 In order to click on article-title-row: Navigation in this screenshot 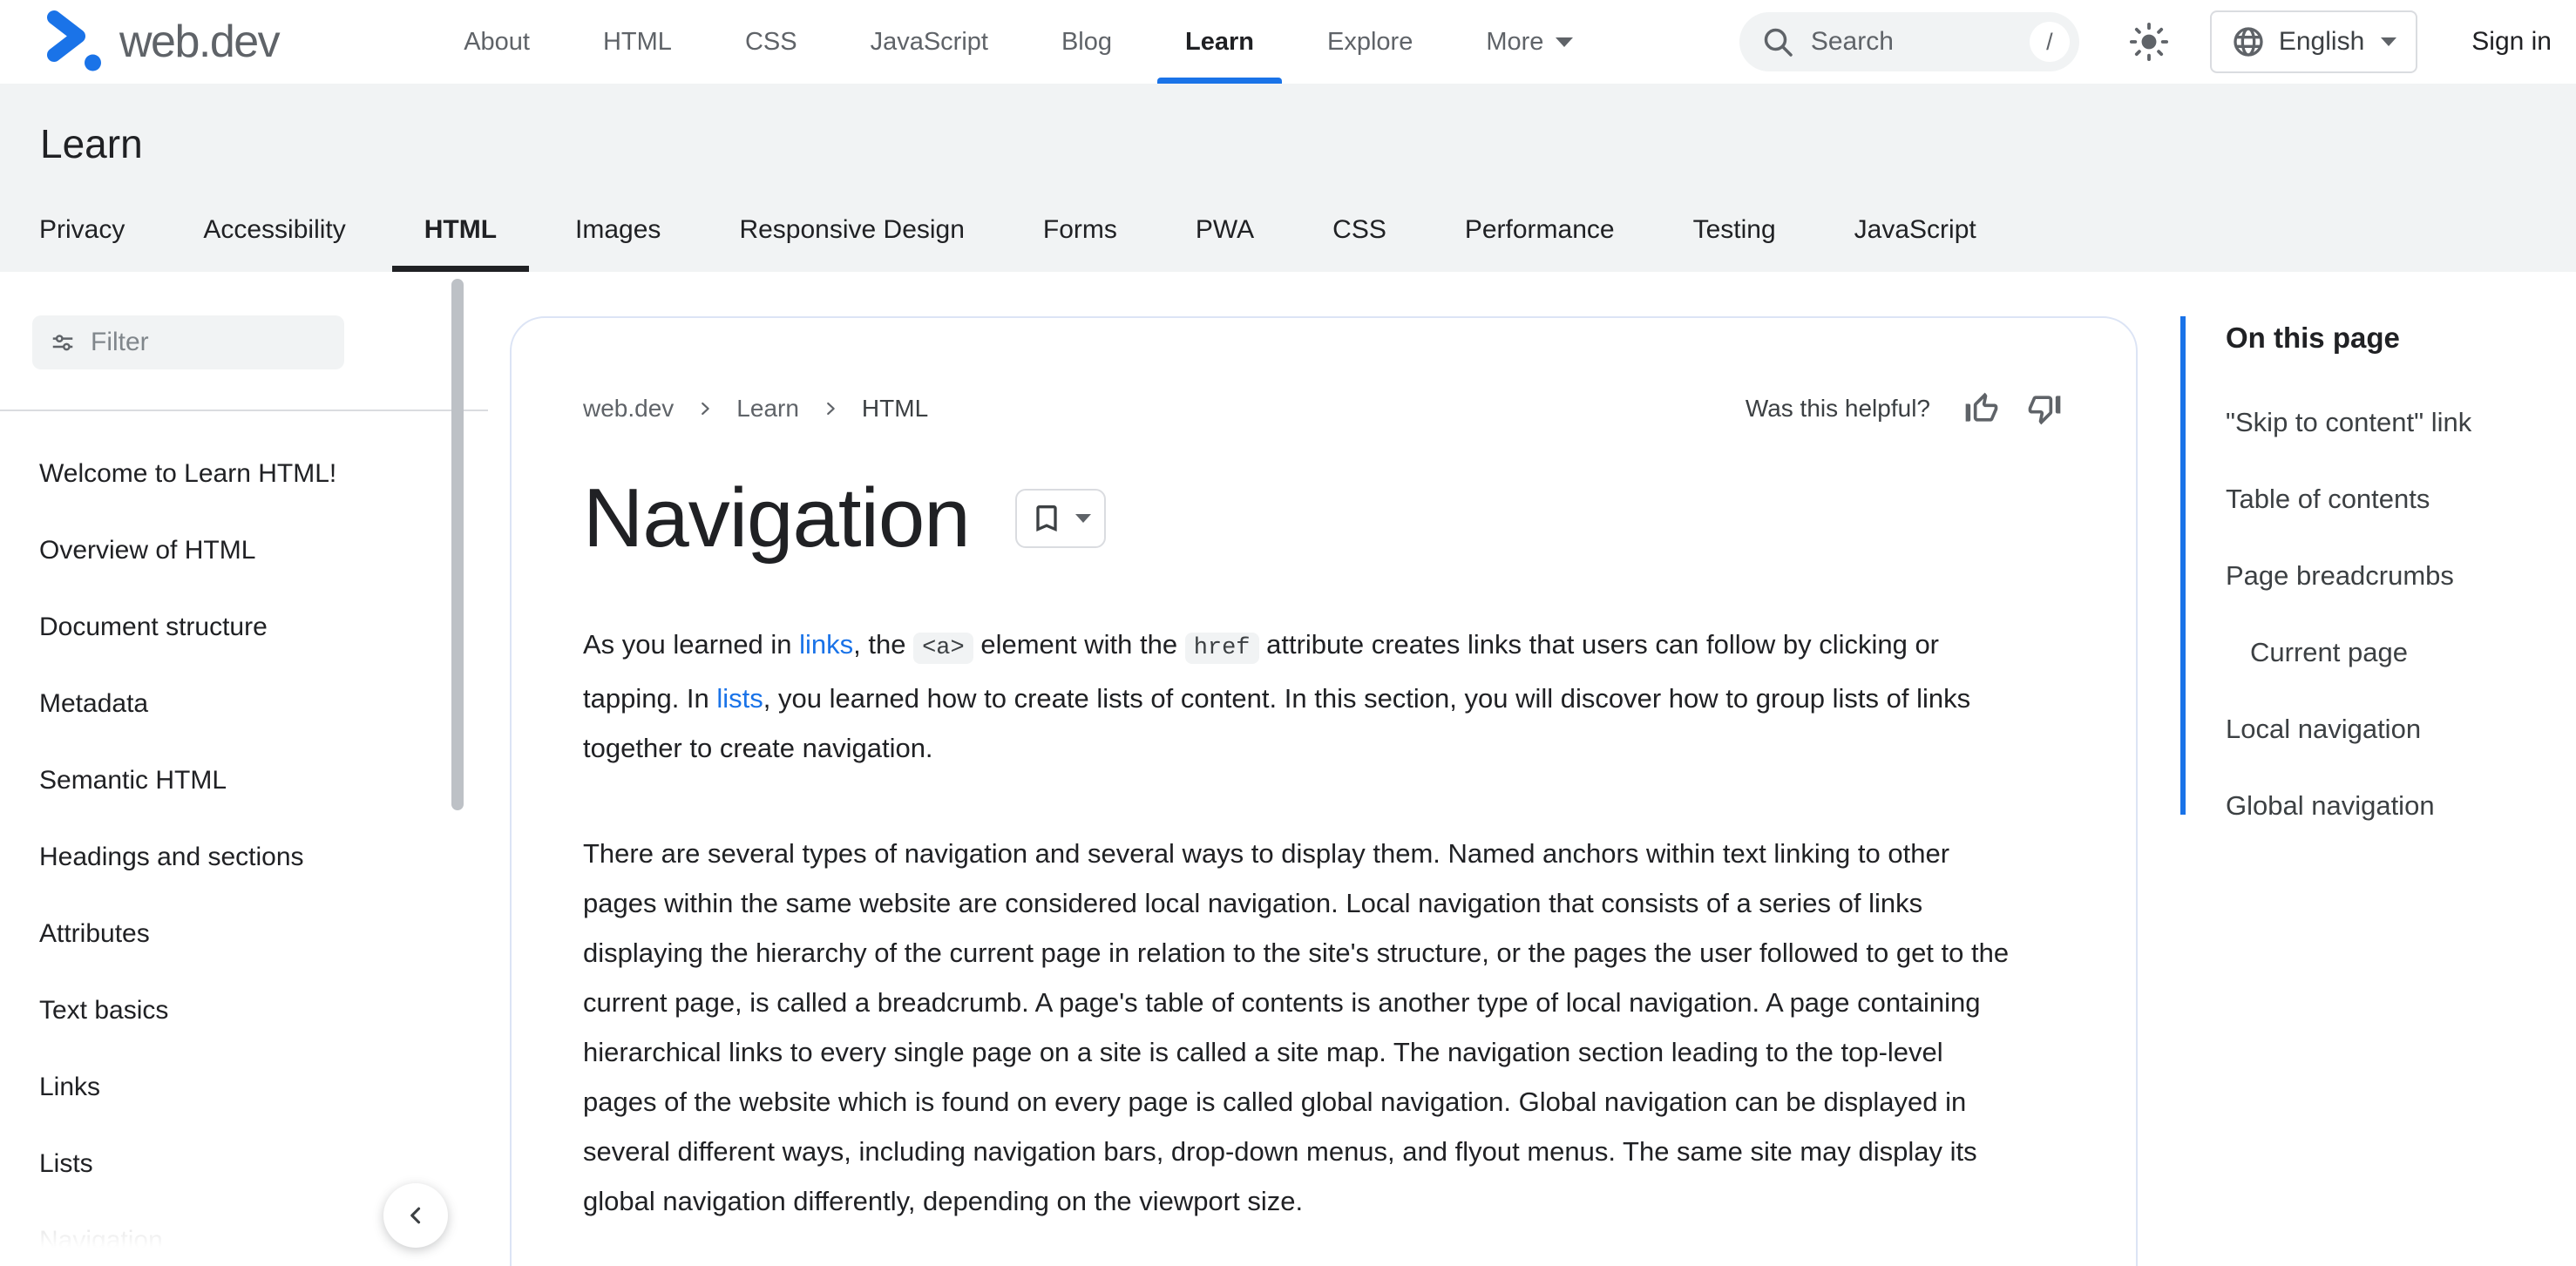, I will do `click(1324, 518)`.